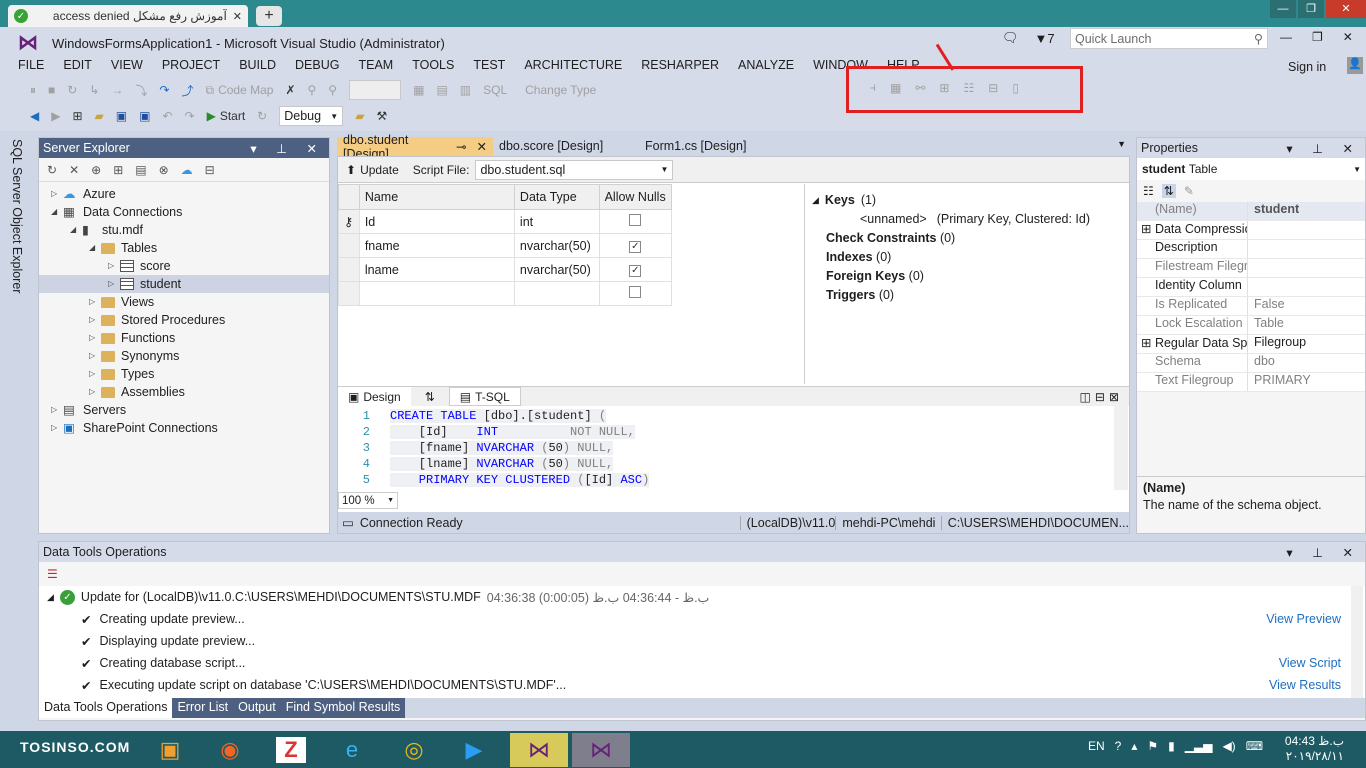 This screenshot has width=1366, height=768. Describe the element at coordinates (1311, 9) in the screenshot. I see `maximize-button: ❐` at that location.